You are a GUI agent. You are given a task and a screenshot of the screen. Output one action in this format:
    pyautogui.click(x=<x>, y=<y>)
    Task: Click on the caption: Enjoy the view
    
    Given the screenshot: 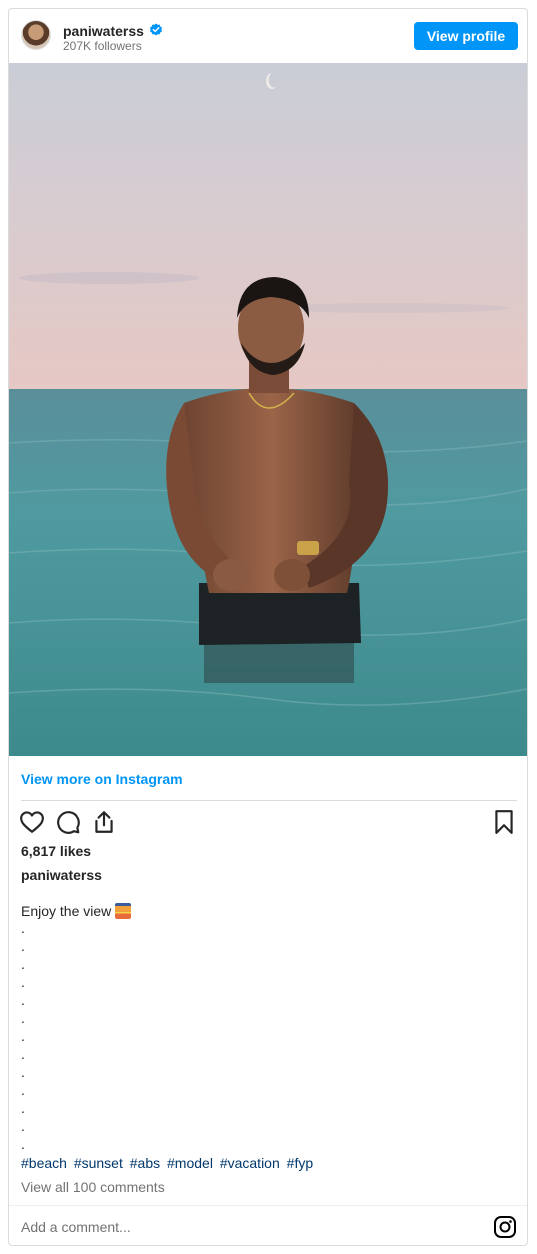 What is the action you would take?
    pyautogui.click(x=76, y=911)
    